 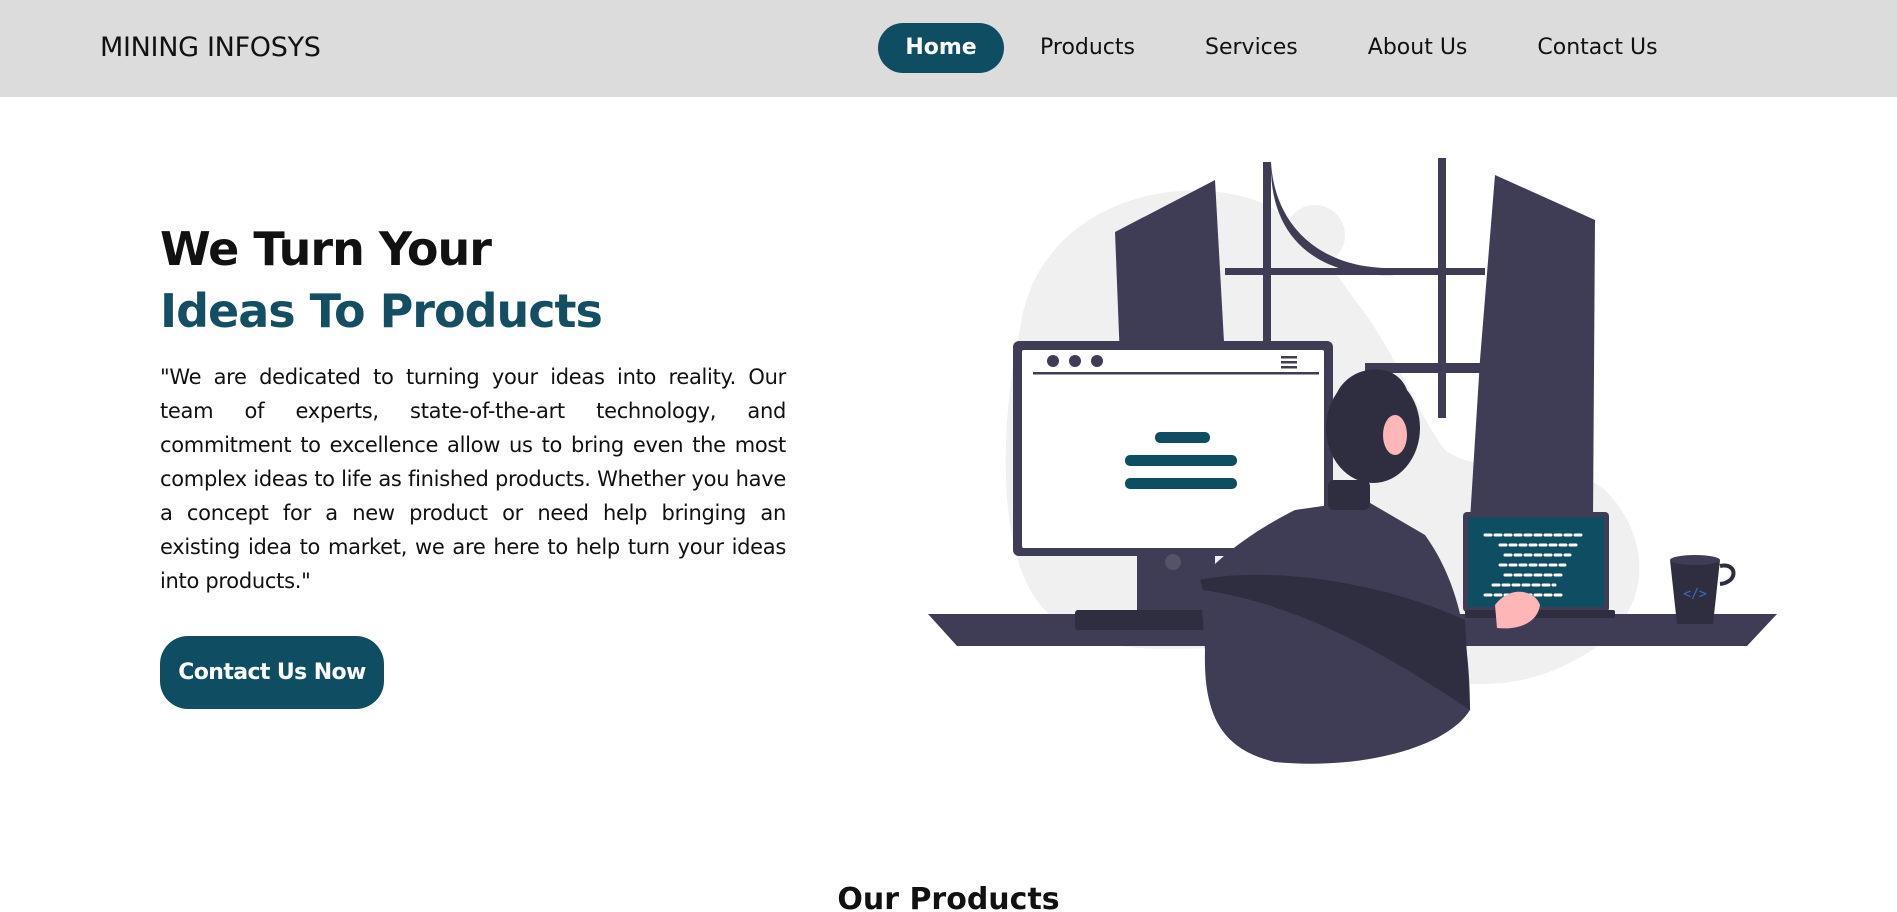 What do you see at coordinates (210, 47) in the screenshot?
I see `brand-logo: MINING INFOSYS` at bounding box center [210, 47].